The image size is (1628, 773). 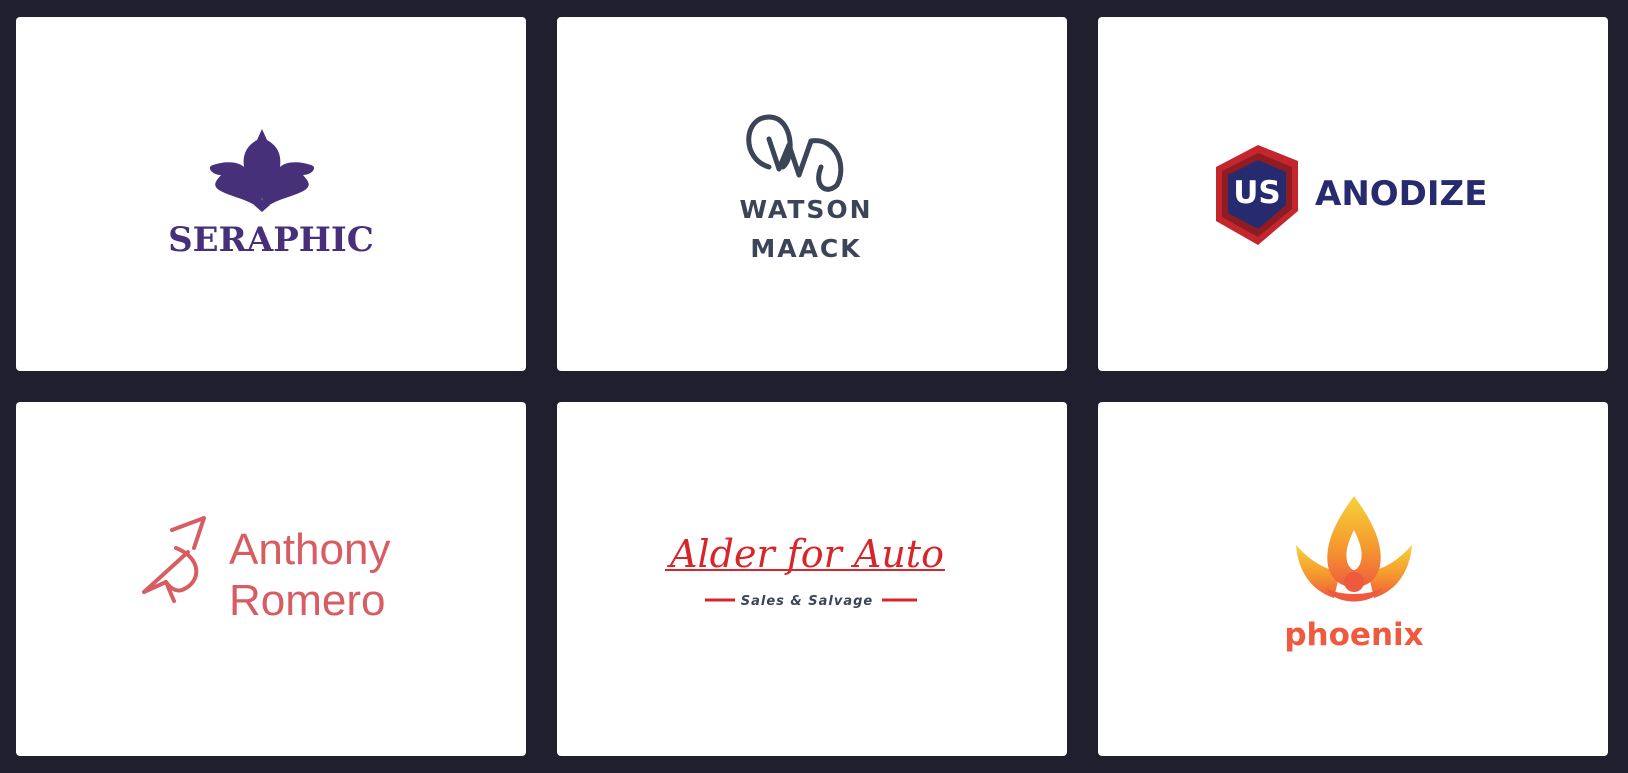 I want to click on logo-card-watson-maack: WATSON MAACK, so click(x=812, y=194).